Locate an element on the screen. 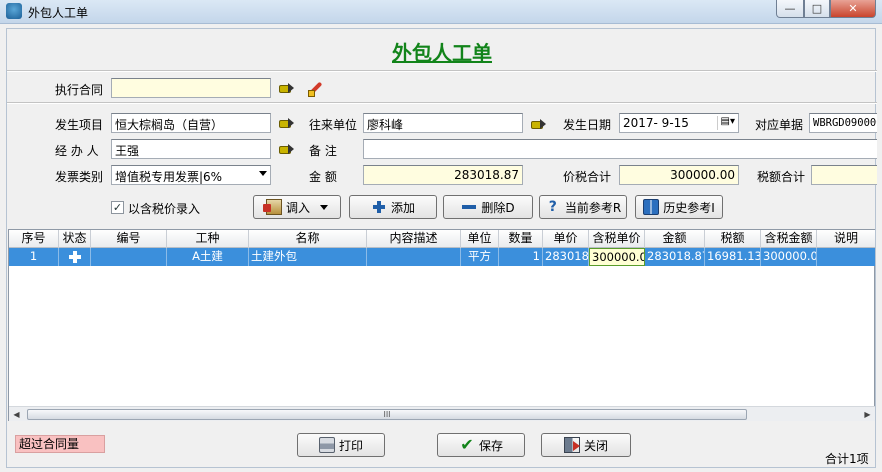 This screenshot has width=882, height=472. contract-picker-icon is located at coordinates (287, 88).